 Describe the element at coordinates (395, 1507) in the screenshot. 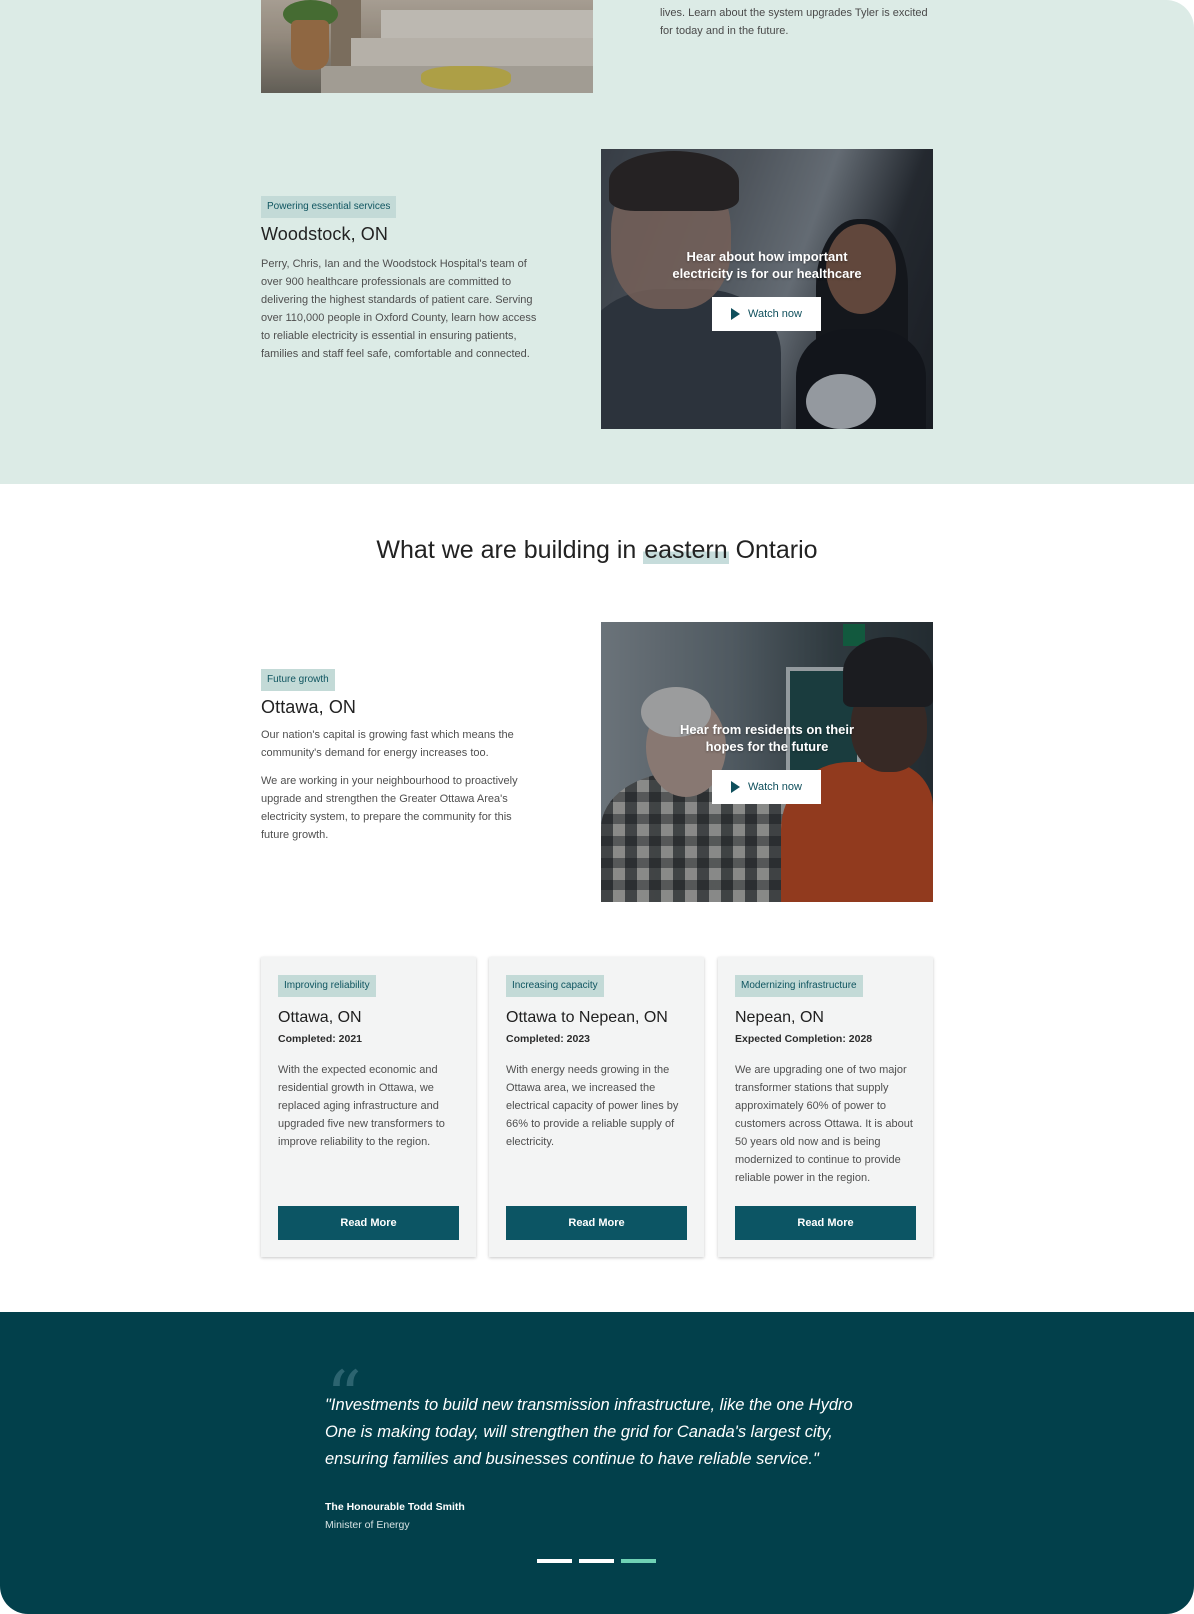

I see `quote-author: The Honourable Todd Smith` at that location.